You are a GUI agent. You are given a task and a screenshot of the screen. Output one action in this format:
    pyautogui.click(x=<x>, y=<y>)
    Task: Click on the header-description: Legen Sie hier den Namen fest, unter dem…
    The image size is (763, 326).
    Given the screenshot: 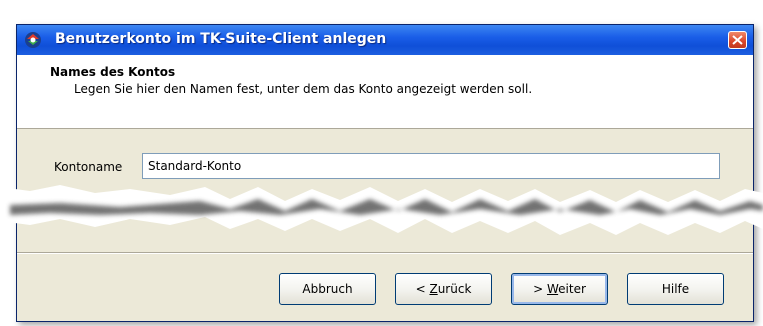 What is the action you would take?
    pyautogui.click(x=303, y=89)
    